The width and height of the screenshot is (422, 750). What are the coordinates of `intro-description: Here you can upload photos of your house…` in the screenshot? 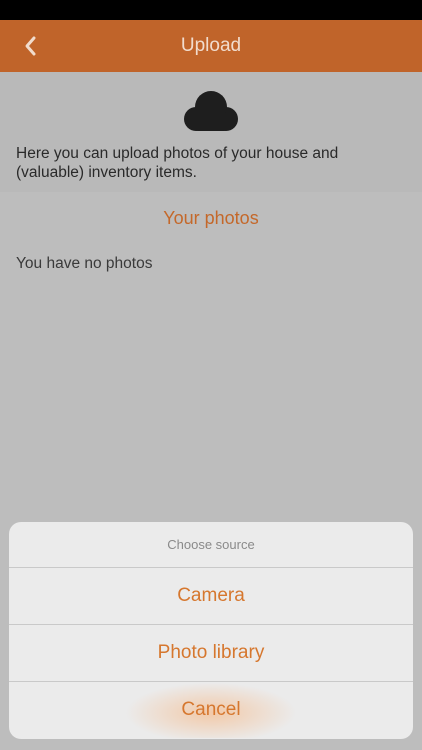 It's located at (177, 163).